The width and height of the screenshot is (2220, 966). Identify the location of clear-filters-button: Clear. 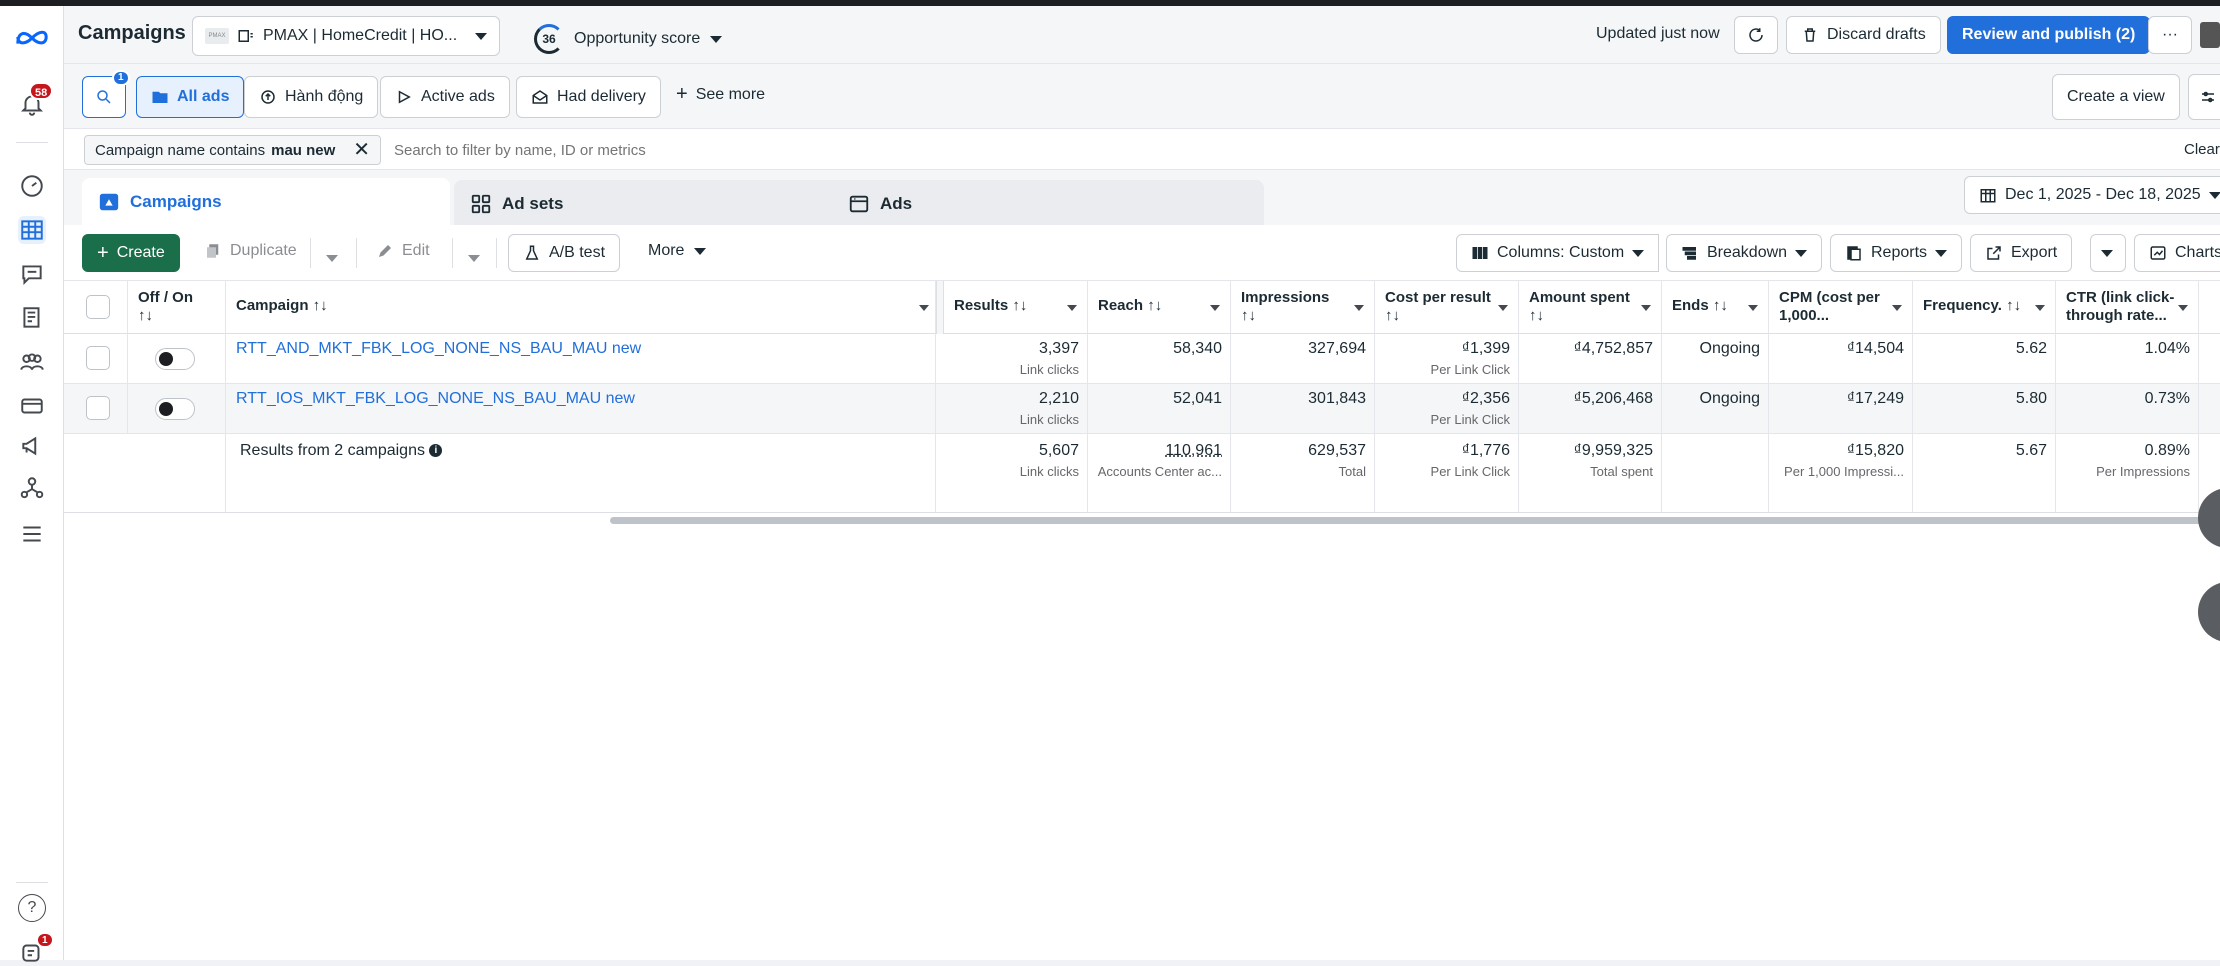
(2202, 149).